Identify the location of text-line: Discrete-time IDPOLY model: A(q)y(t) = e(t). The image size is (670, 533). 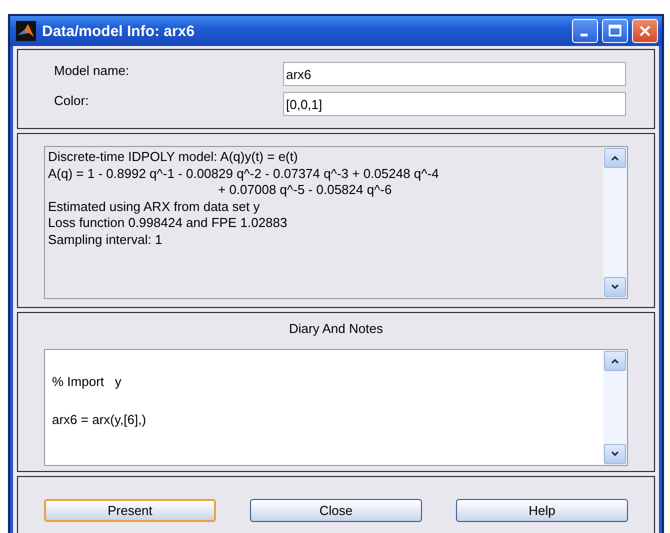
(173, 157).